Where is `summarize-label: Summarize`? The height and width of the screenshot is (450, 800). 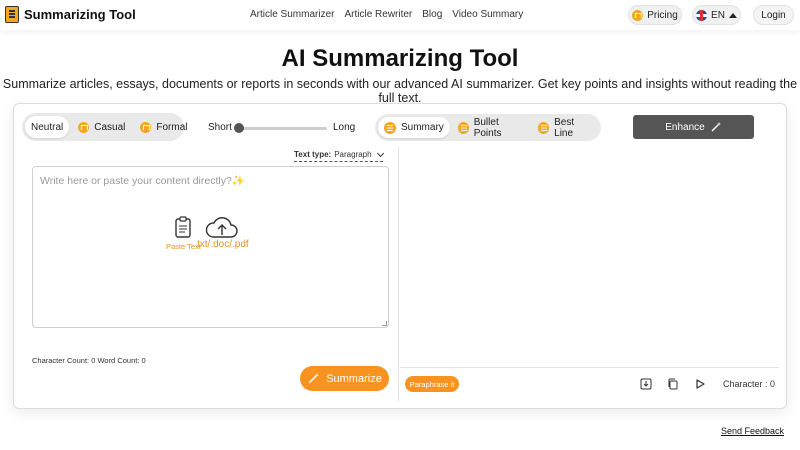 summarize-label: Summarize is located at coordinates (354, 378).